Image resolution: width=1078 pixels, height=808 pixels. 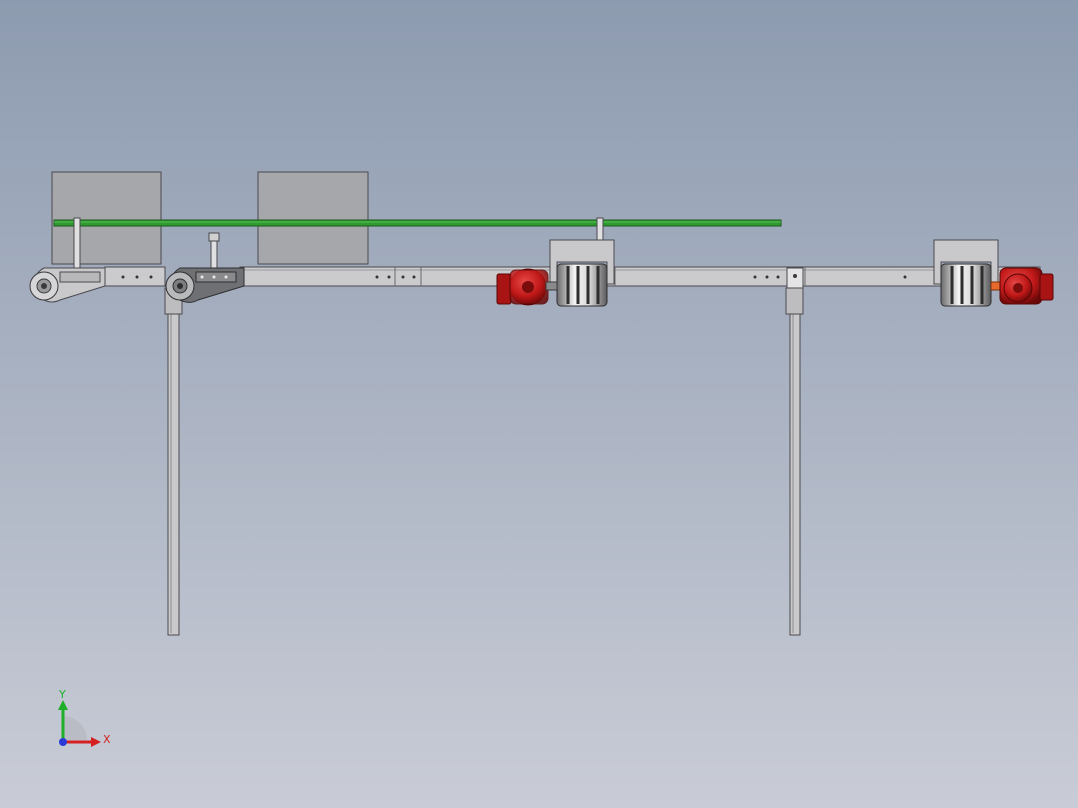 I want to click on z-axis-dot-icon, so click(x=63, y=742).